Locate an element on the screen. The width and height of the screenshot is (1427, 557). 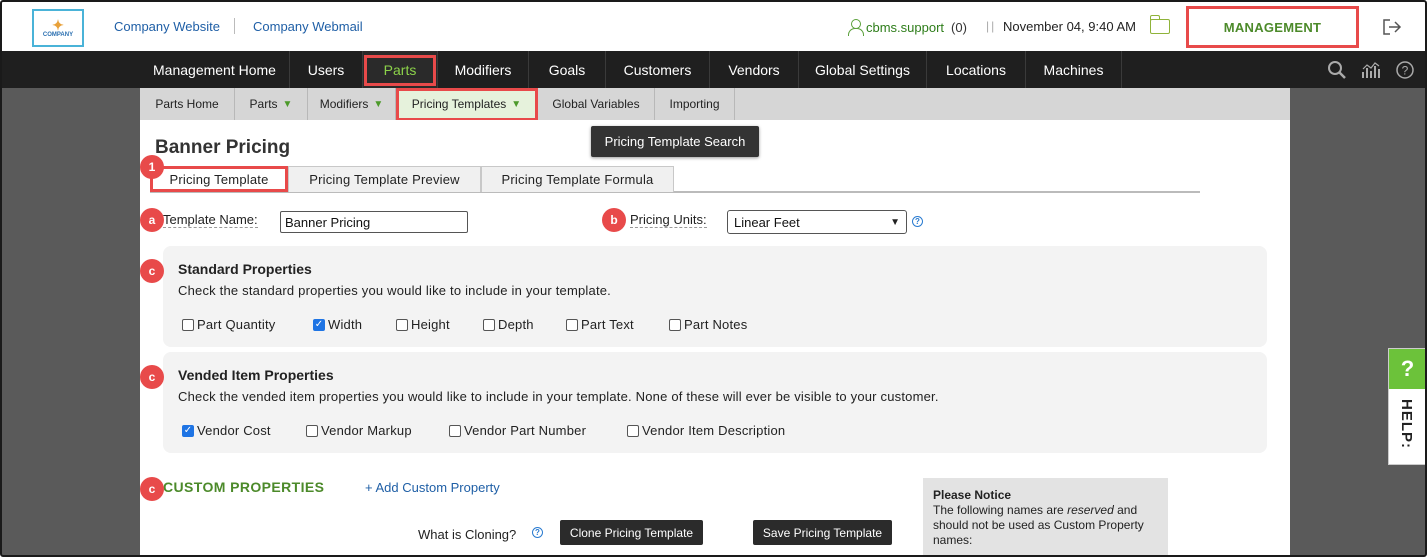
company-website-link: Company Website is located at coordinates (167, 26).